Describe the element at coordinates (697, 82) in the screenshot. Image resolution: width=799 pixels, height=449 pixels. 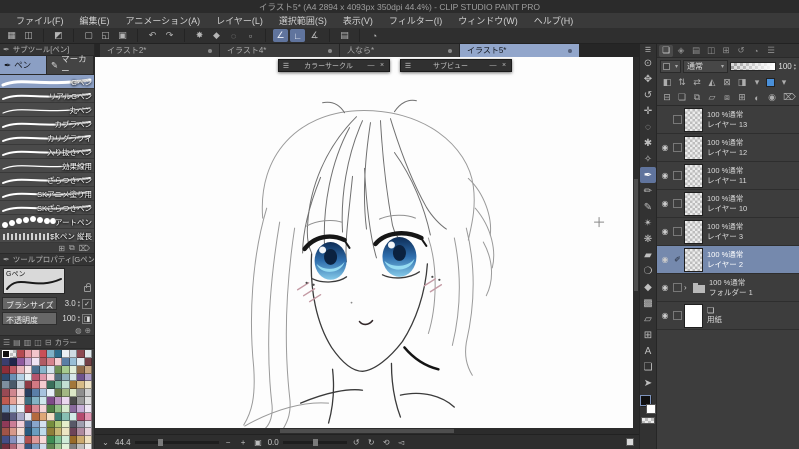
I see `transfer-icon: ⇄` at that location.